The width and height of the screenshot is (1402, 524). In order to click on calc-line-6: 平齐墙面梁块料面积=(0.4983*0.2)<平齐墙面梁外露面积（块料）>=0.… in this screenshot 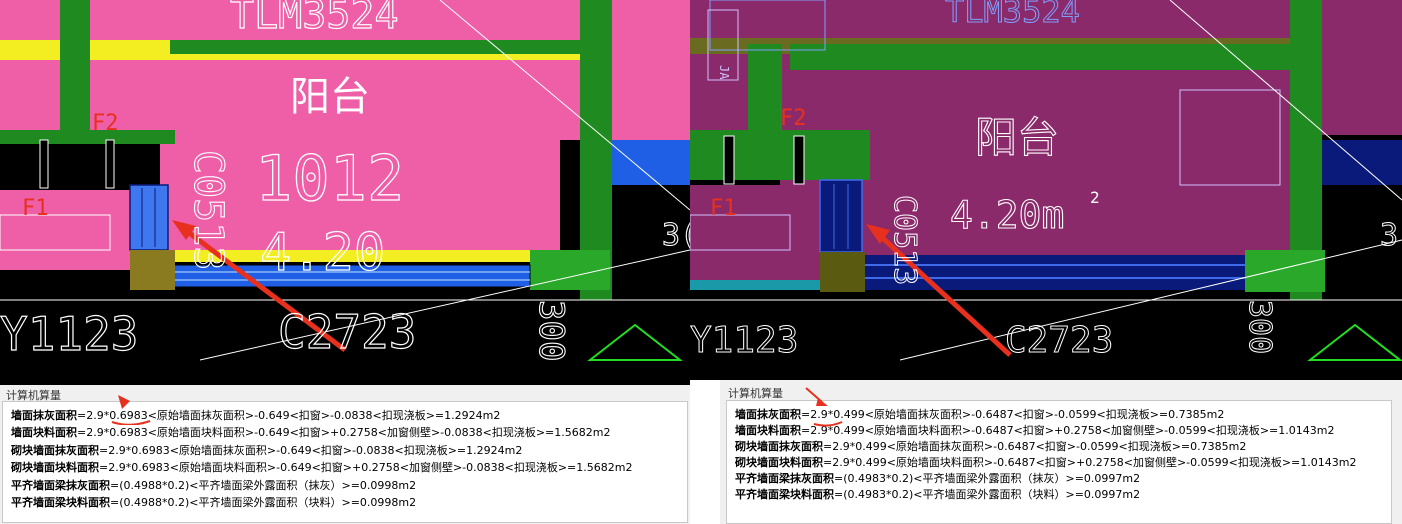, I will do `click(938, 494)`.